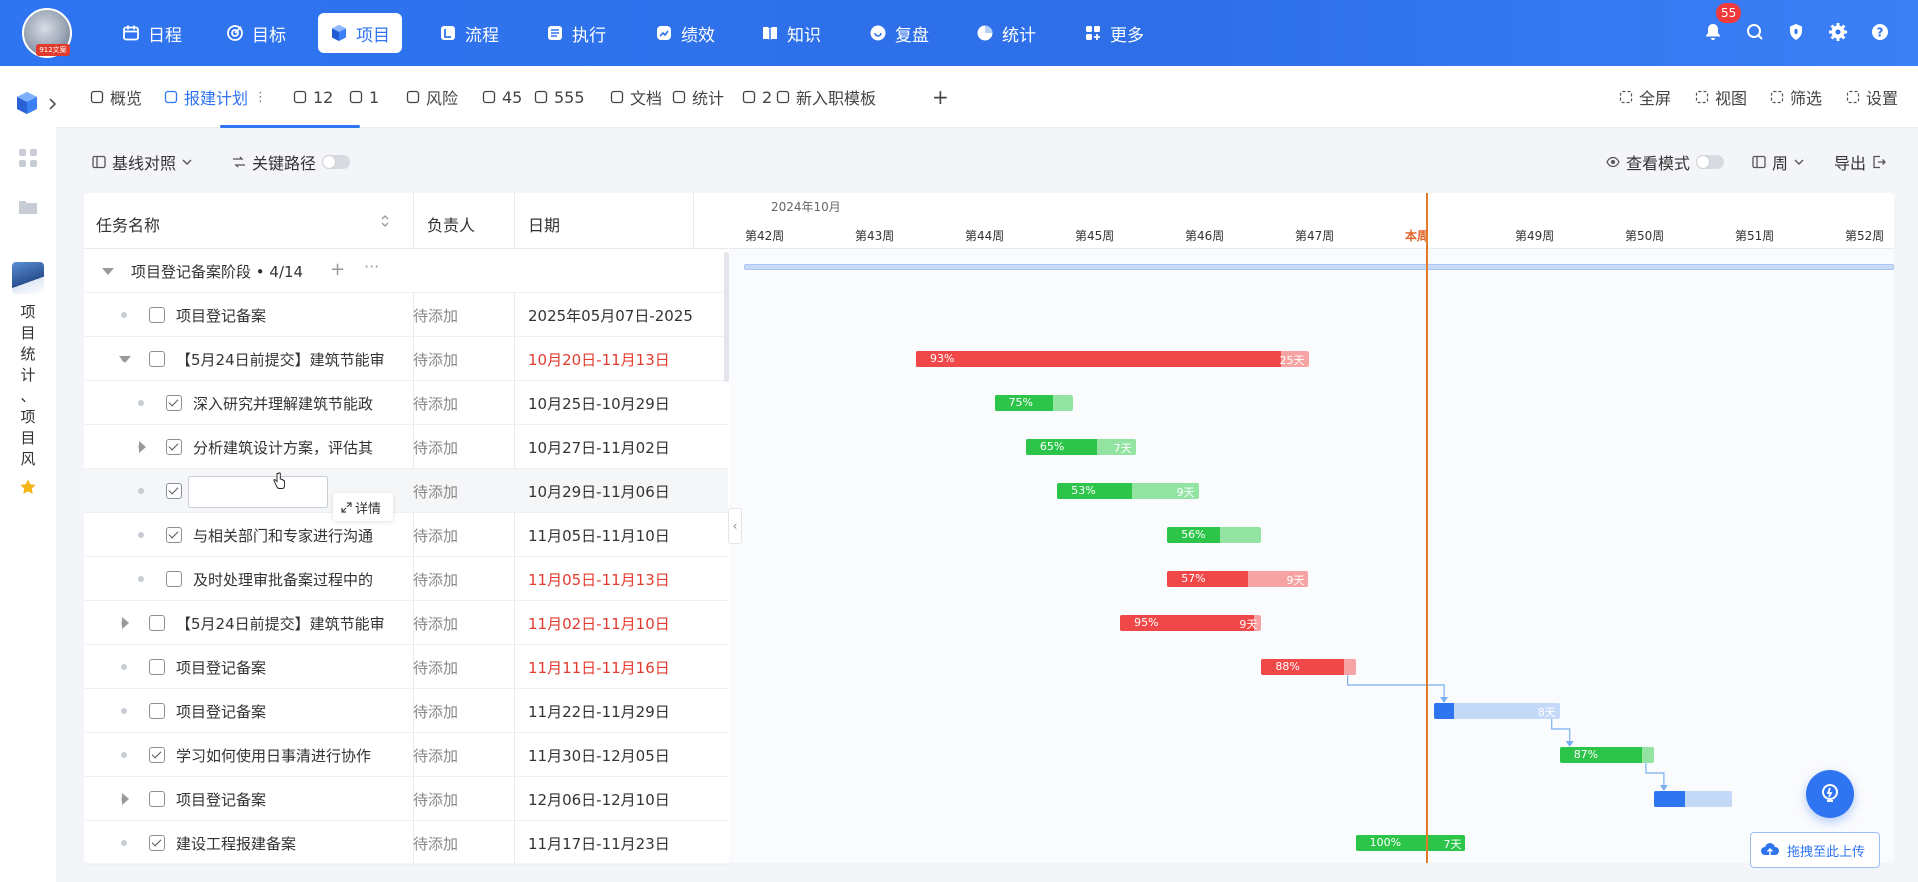 The width and height of the screenshot is (1918, 882). I want to click on table-row: 分析建筑设计方案，评估其 待添加 10月27日-11月02日, so click(406, 447).